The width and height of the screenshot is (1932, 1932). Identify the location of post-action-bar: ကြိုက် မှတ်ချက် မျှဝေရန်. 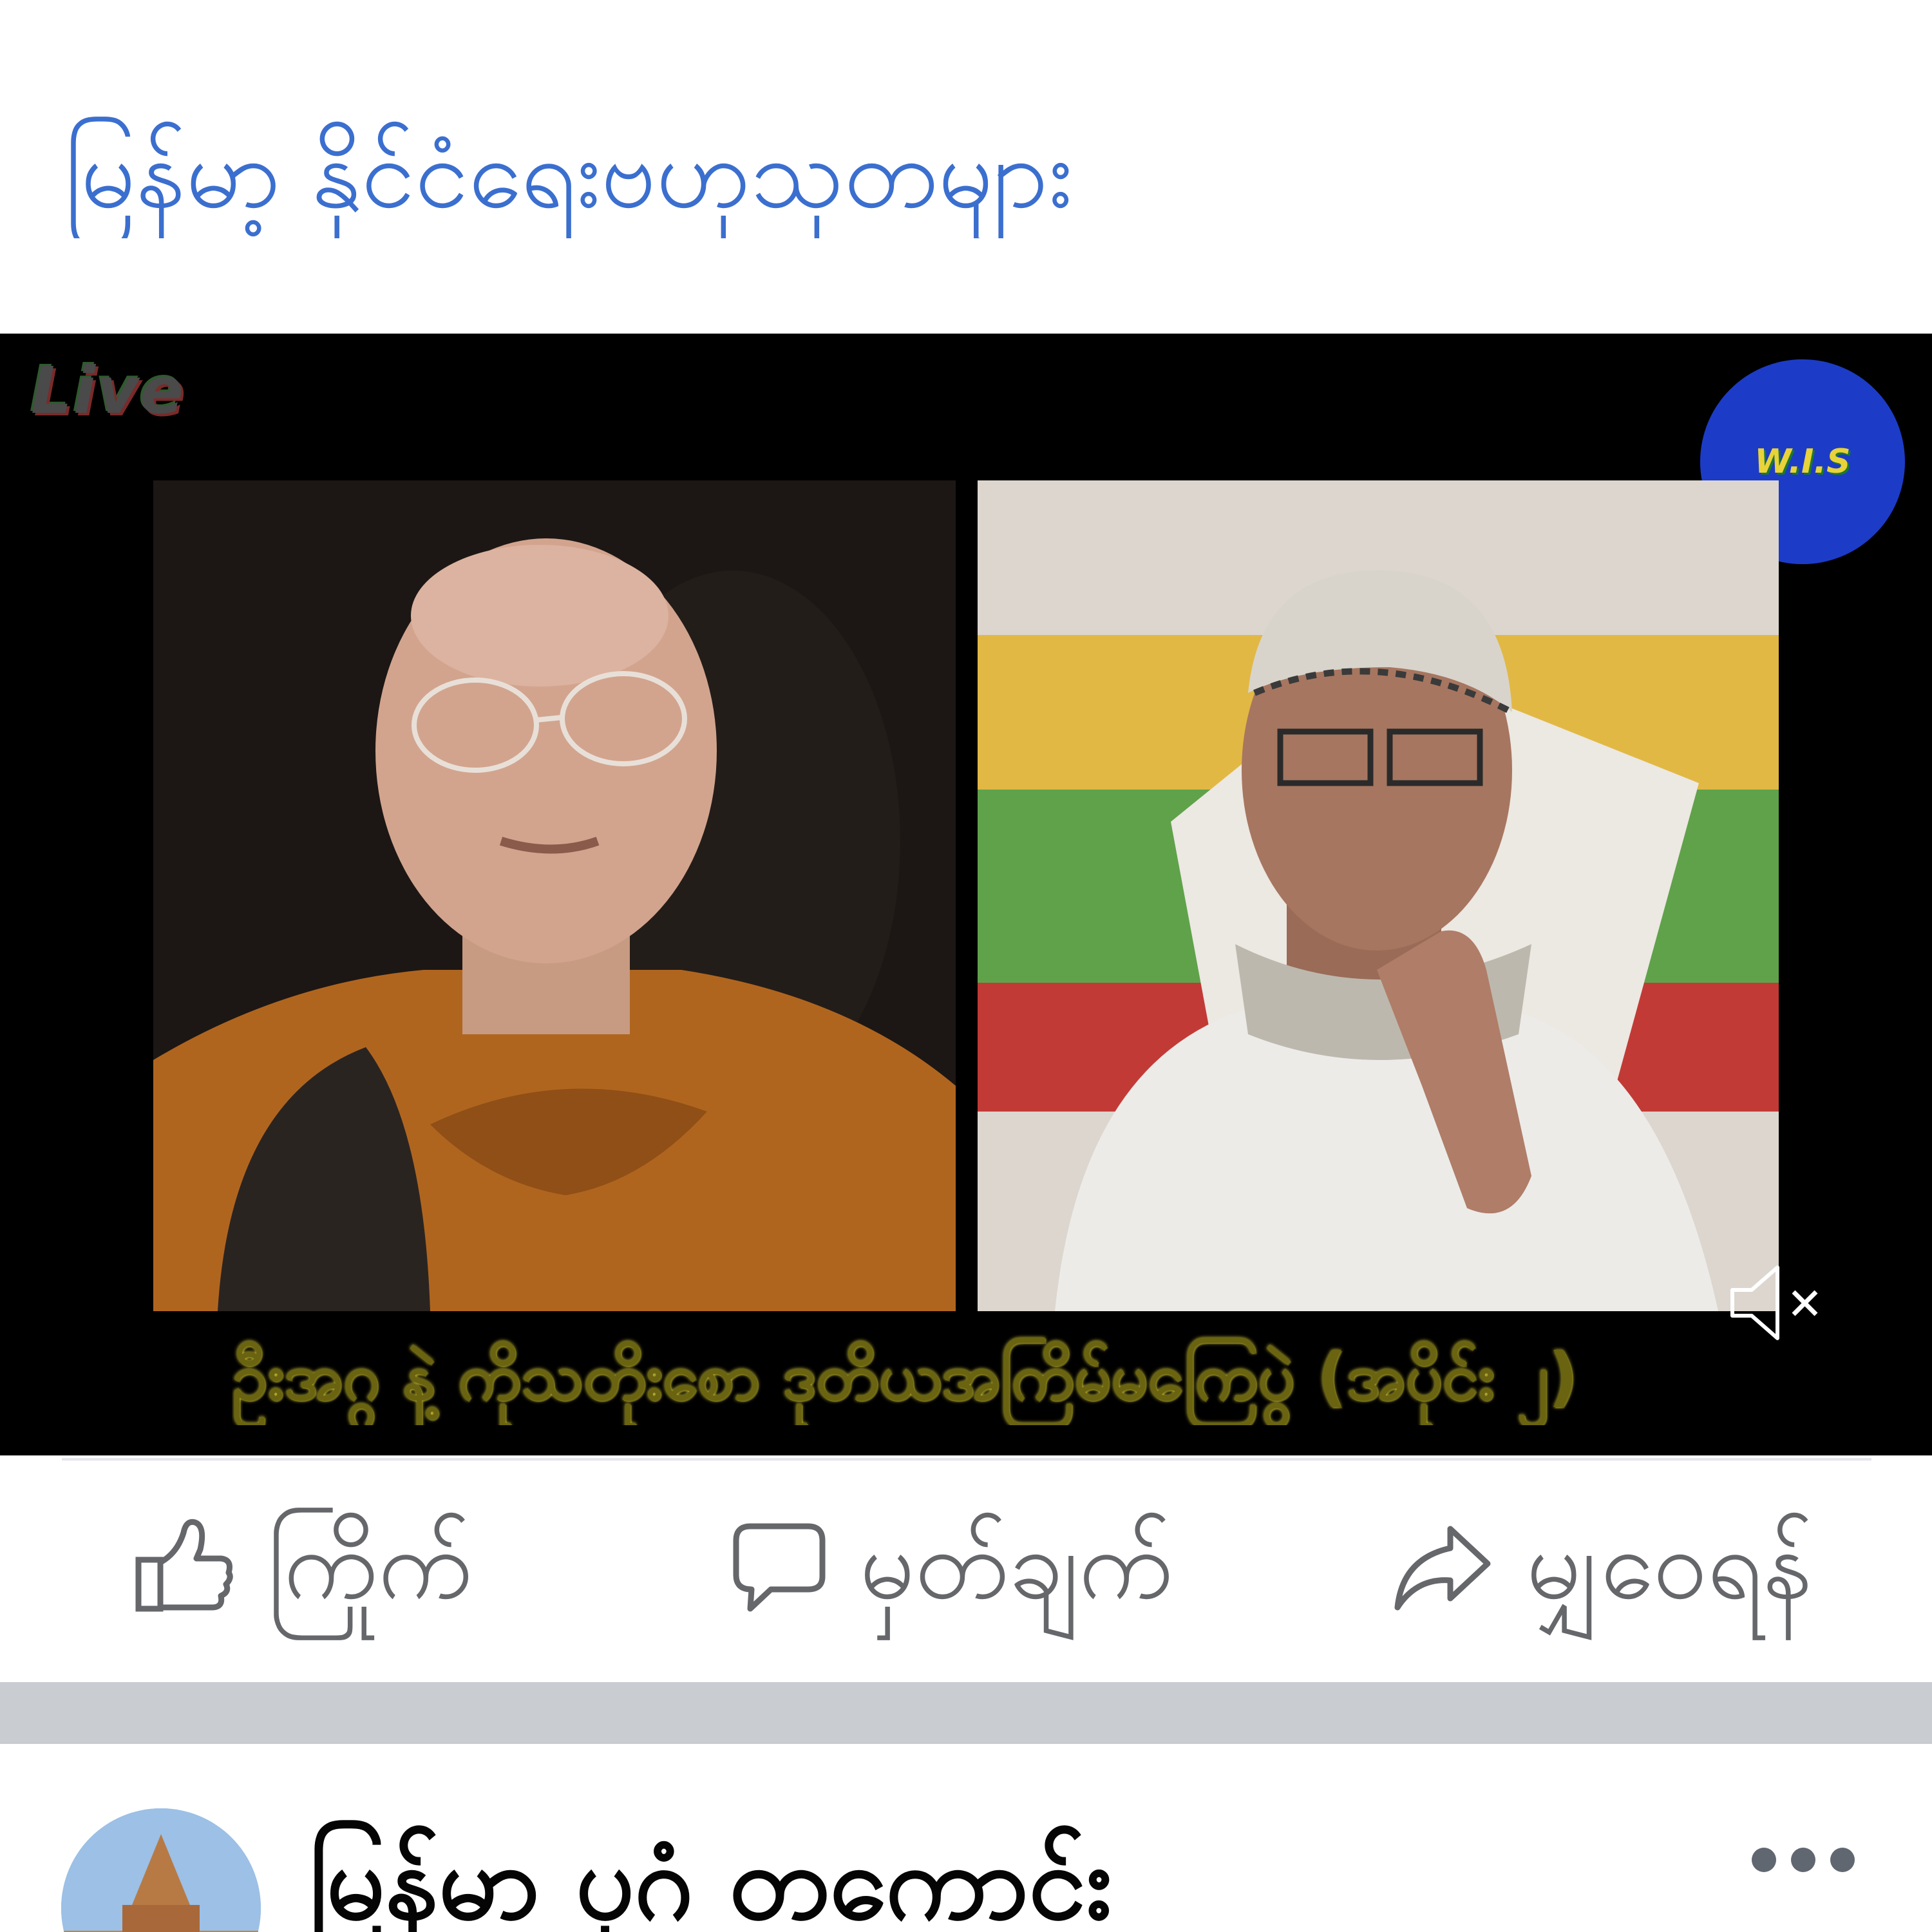
(966, 1572).